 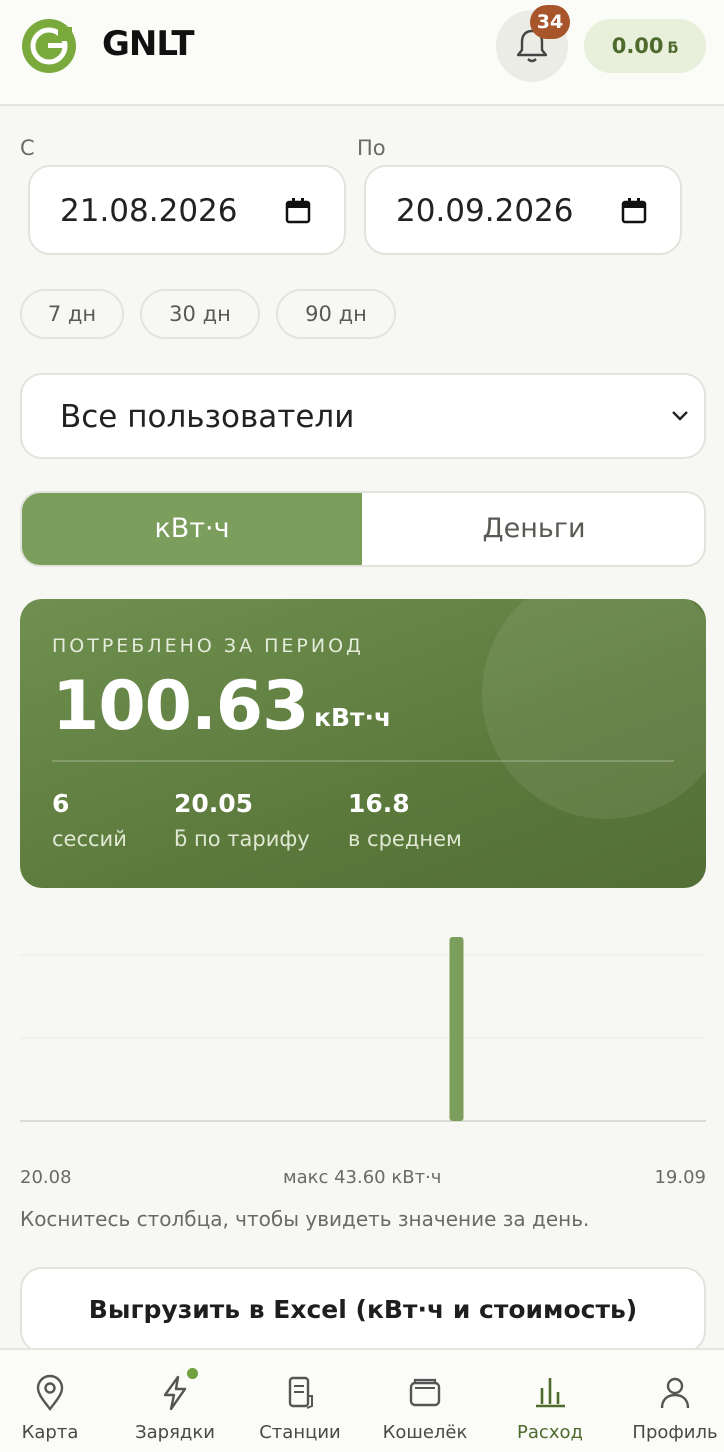 What do you see at coordinates (300, 1392) in the screenshot?
I see `document-icon` at bounding box center [300, 1392].